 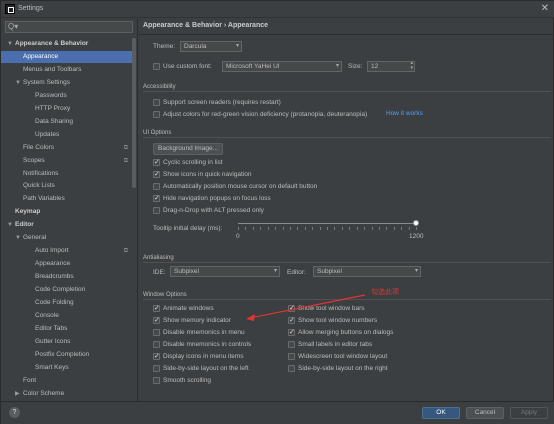 I want to click on sidebar-item-updates: Updates, so click(x=66, y=135).